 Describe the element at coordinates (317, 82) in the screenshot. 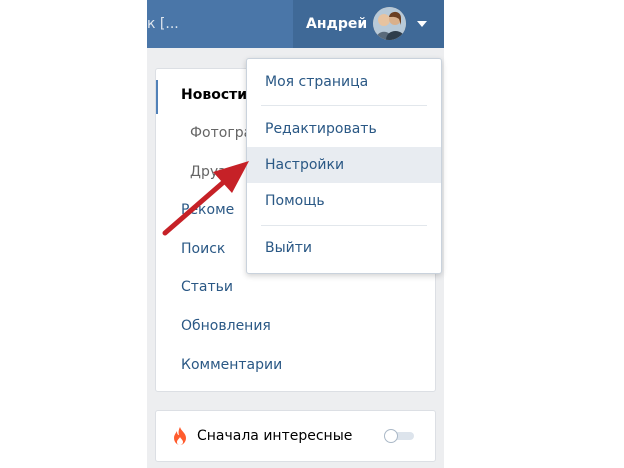

I see `menu-item-label: Моя страница` at that location.